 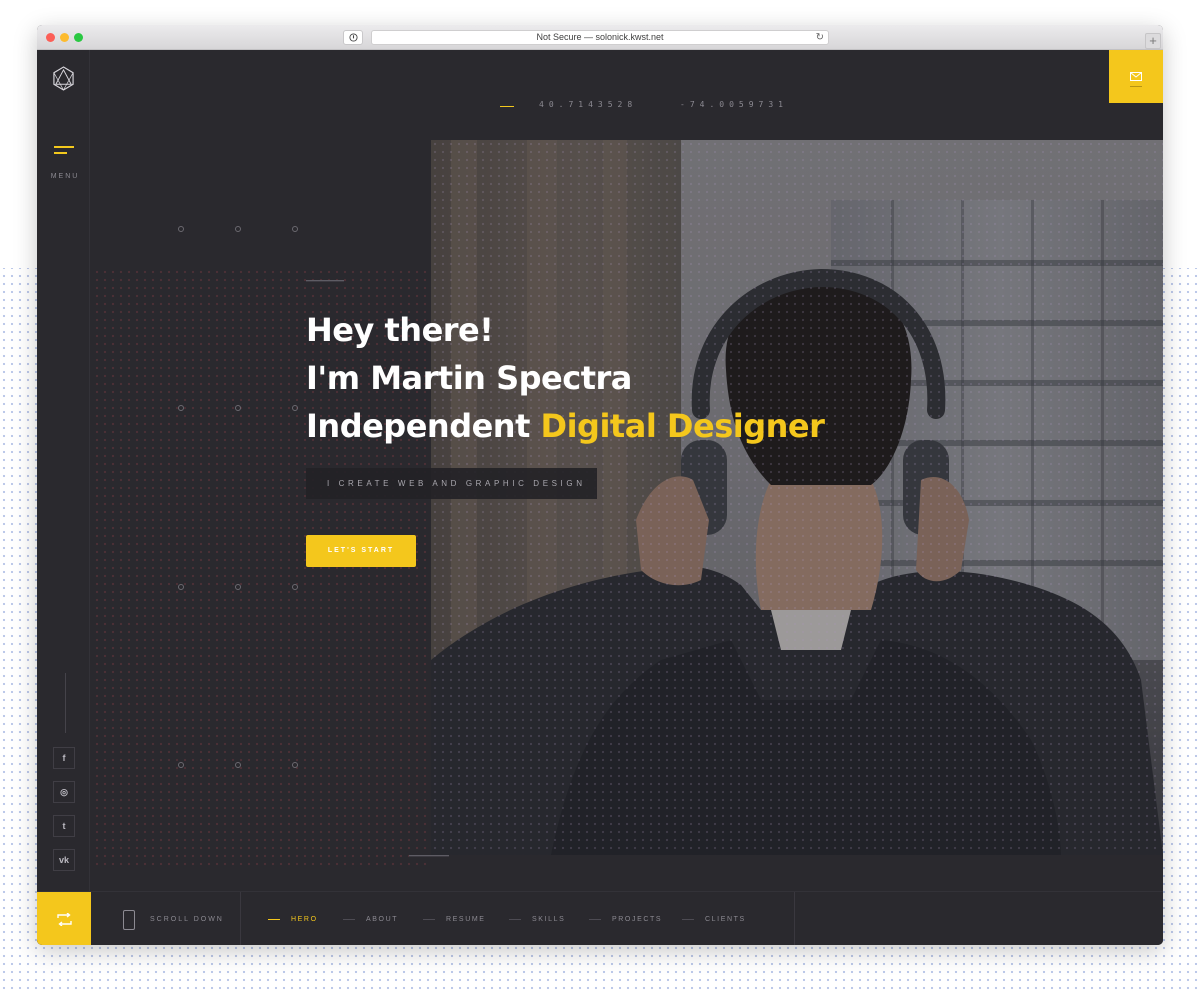 I want to click on mouse-phone-icon, so click(x=129, y=920).